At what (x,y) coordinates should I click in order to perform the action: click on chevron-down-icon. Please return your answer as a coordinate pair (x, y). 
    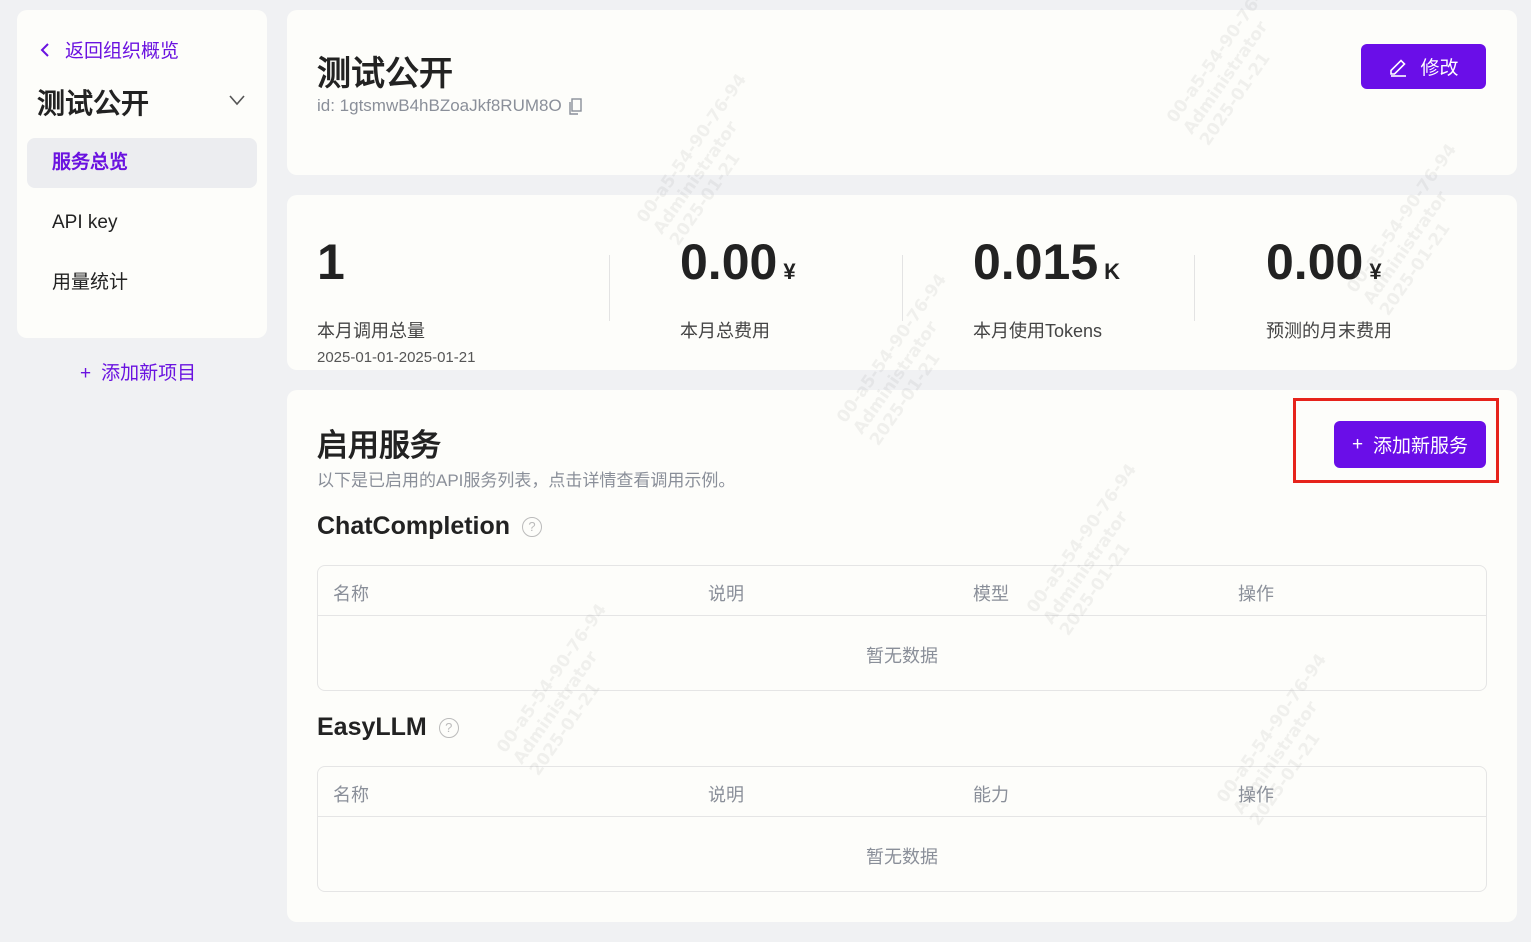
    Looking at the image, I should click on (237, 100).